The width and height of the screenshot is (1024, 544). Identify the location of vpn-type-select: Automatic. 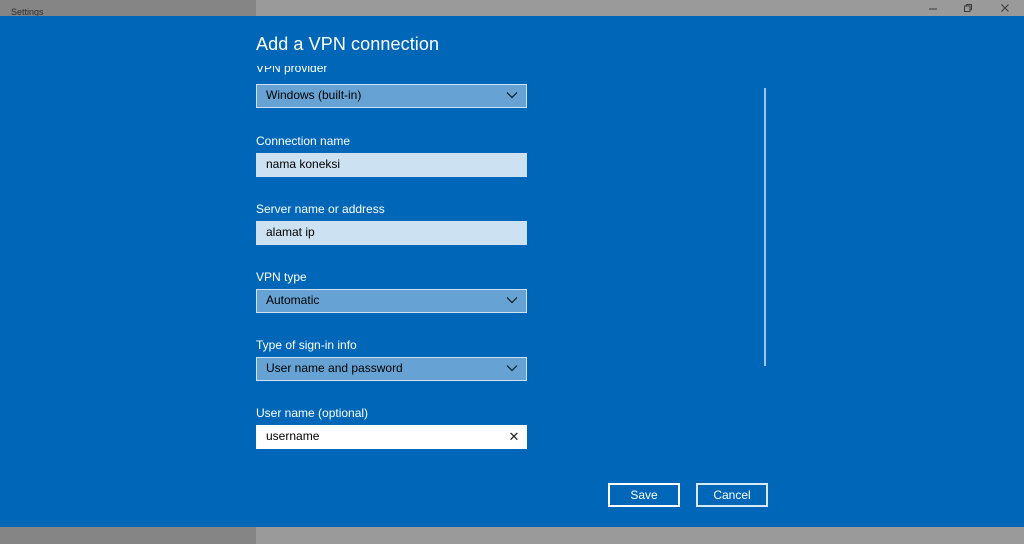
(391, 301).